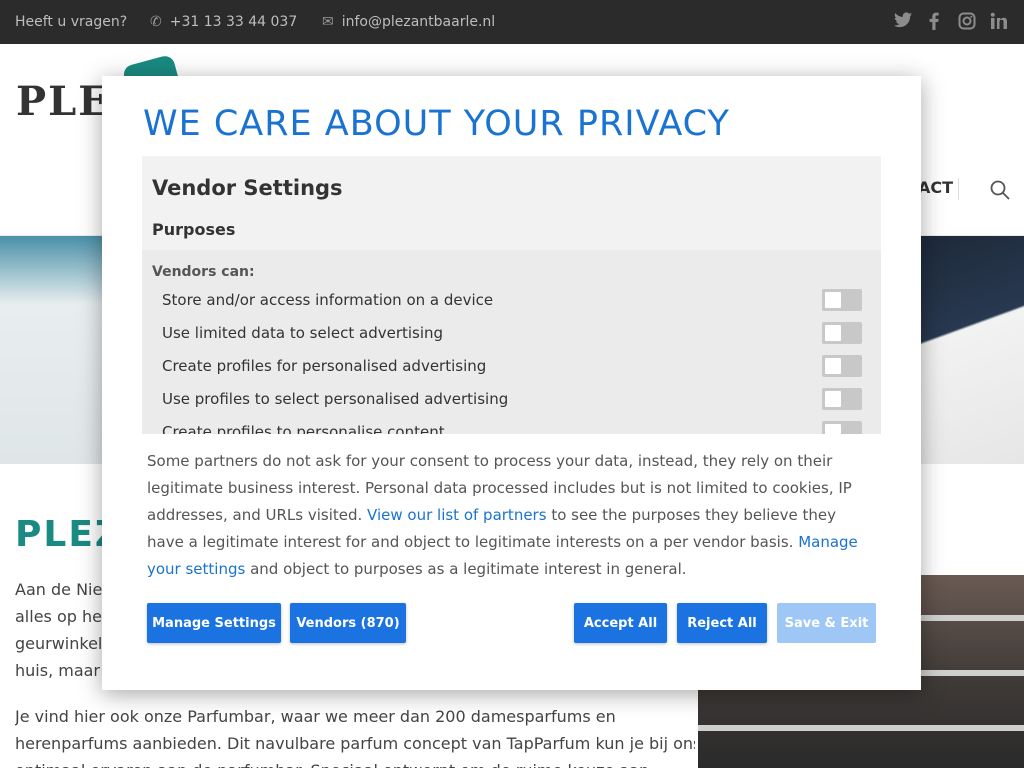  What do you see at coordinates (457, 515) in the screenshot?
I see `partners-link: View our list of partners` at bounding box center [457, 515].